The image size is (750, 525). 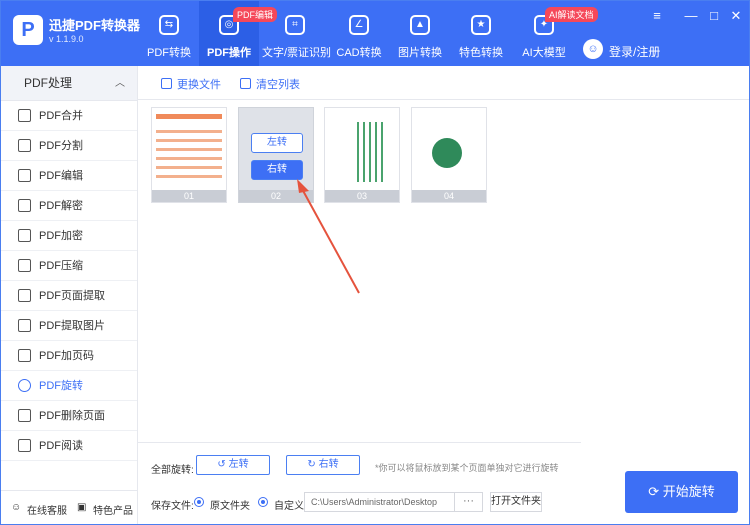 What do you see at coordinates (61, 146) in the screenshot?
I see `sidebar-item-label: PDF分割` at bounding box center [61, 146].